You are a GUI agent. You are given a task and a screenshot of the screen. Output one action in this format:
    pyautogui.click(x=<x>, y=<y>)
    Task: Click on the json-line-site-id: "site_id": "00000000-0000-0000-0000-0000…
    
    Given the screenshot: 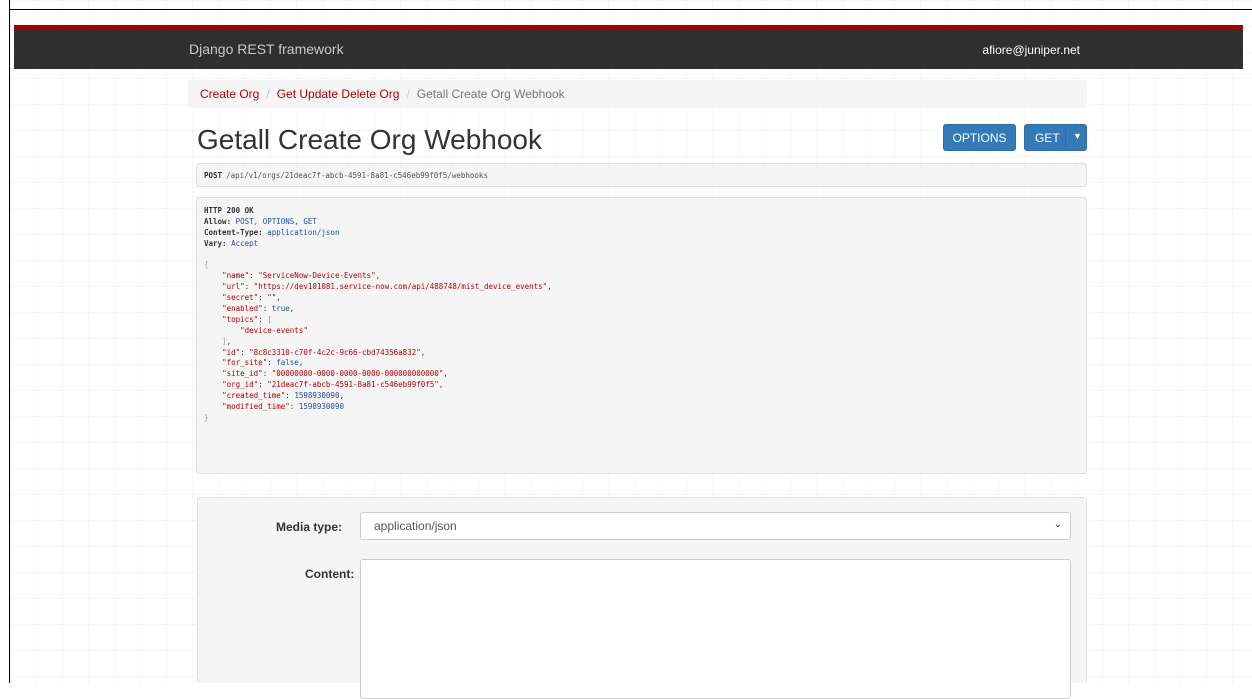 What is the action you would take?
    pyautogui.click(x=335, y=374)
    